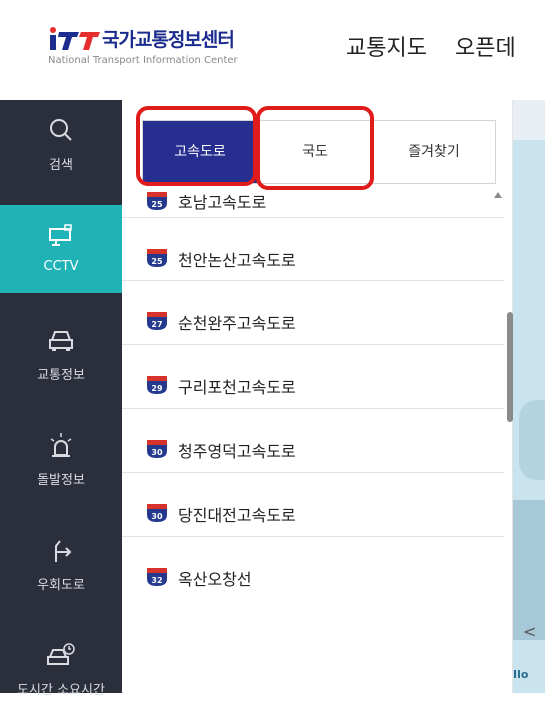 The image size is (545, 713). Describe the element at coordinates (529, 120) in the screenshot. I see `map-top-bar` at that location.